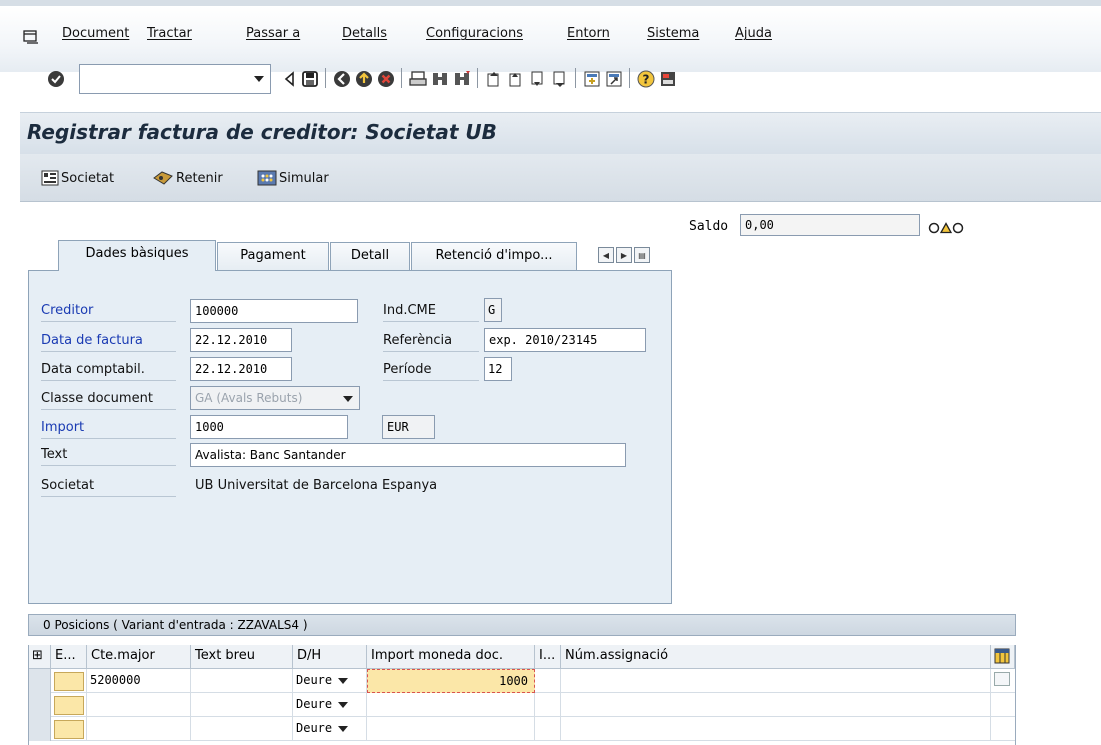  Describe the element at coordinates (139, 657) in the screenshot. I see `column-header-cte-major: Cte.major` at that location.